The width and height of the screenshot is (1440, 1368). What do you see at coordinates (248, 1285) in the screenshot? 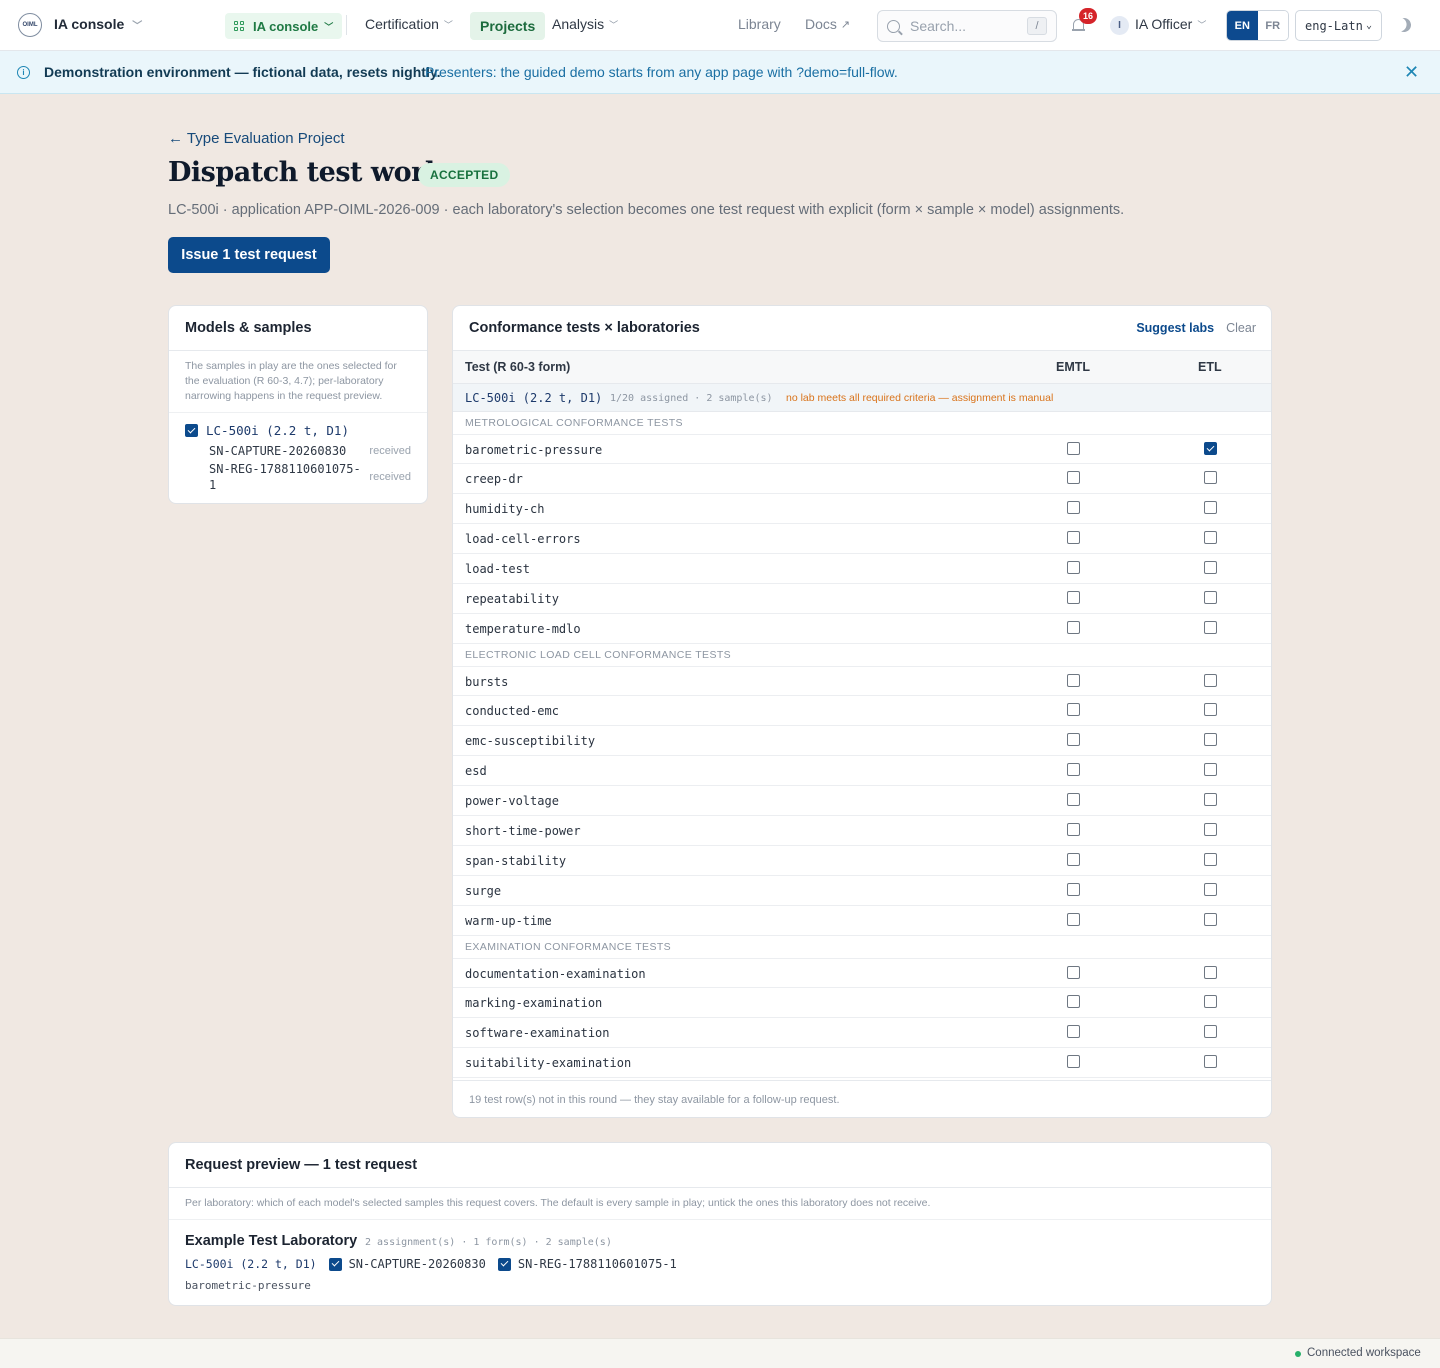
I see `preview-test: barometric-pressure` at bounding box center [248, 1285].